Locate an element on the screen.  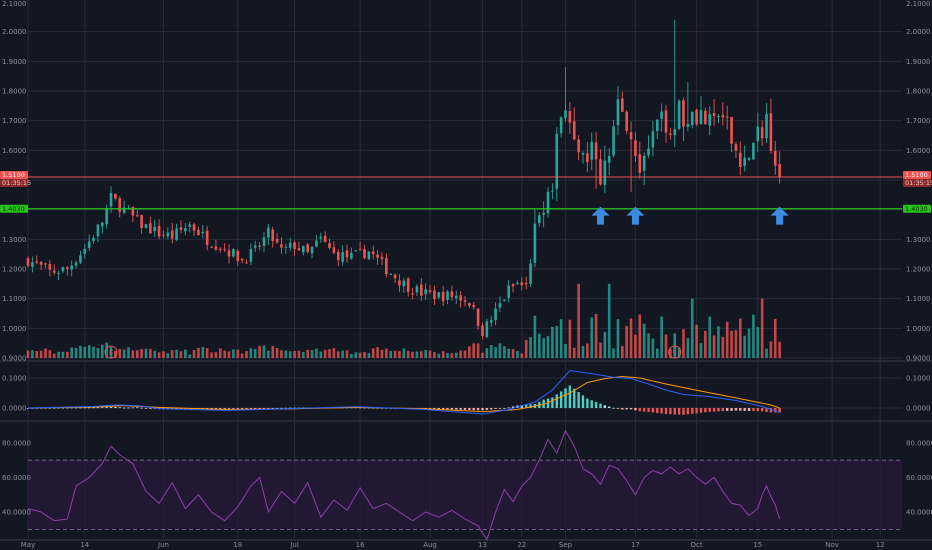
rsi-tick-label-left: 40.0000 is located at coordinates (16, 513).